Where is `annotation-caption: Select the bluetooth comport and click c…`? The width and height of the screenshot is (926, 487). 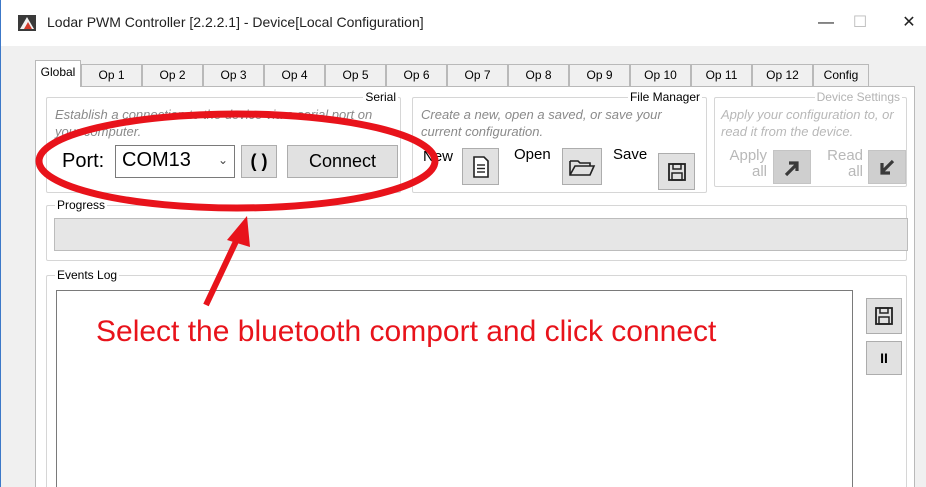
annotation-caption: Select the bluetooth comport and click c… is located at coordinates (406, 331).